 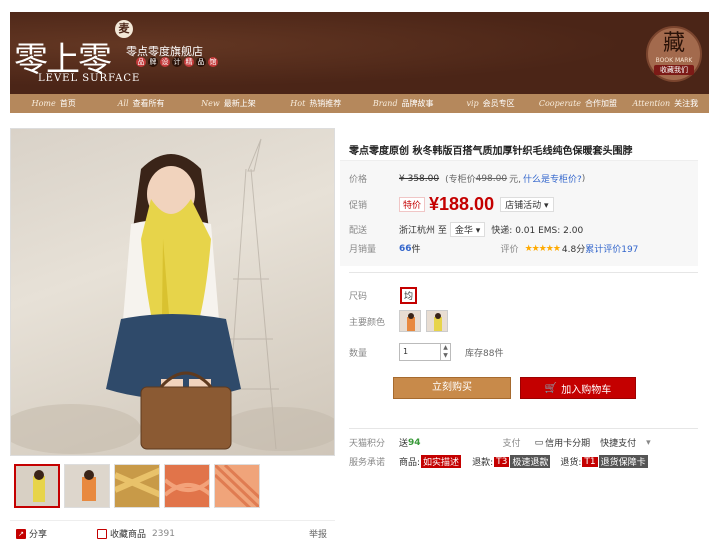 What do you see at coordinates (551, 388) in the screenshot?
I see `cart-icon: 🛒` at bounding box center [551, 388].